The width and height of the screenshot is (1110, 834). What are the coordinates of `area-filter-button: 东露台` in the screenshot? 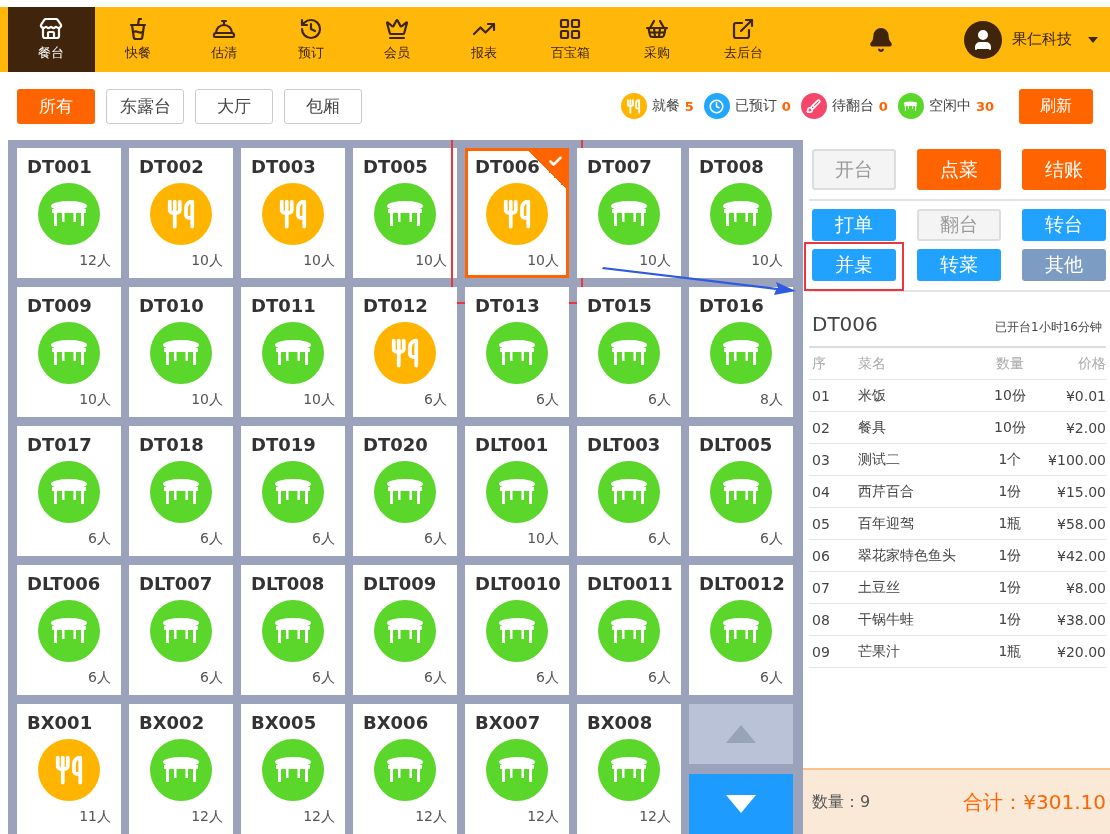 It's located at (145, 106).